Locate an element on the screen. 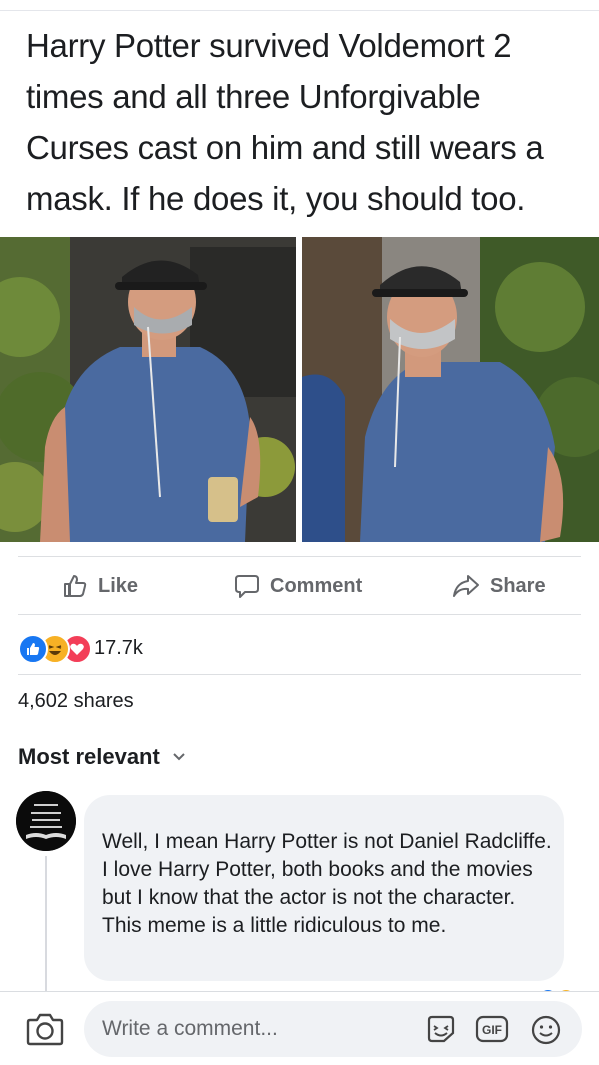 This screenshot has width=599, height=1065. commenter-avatar is located at coordinates (46, 821).